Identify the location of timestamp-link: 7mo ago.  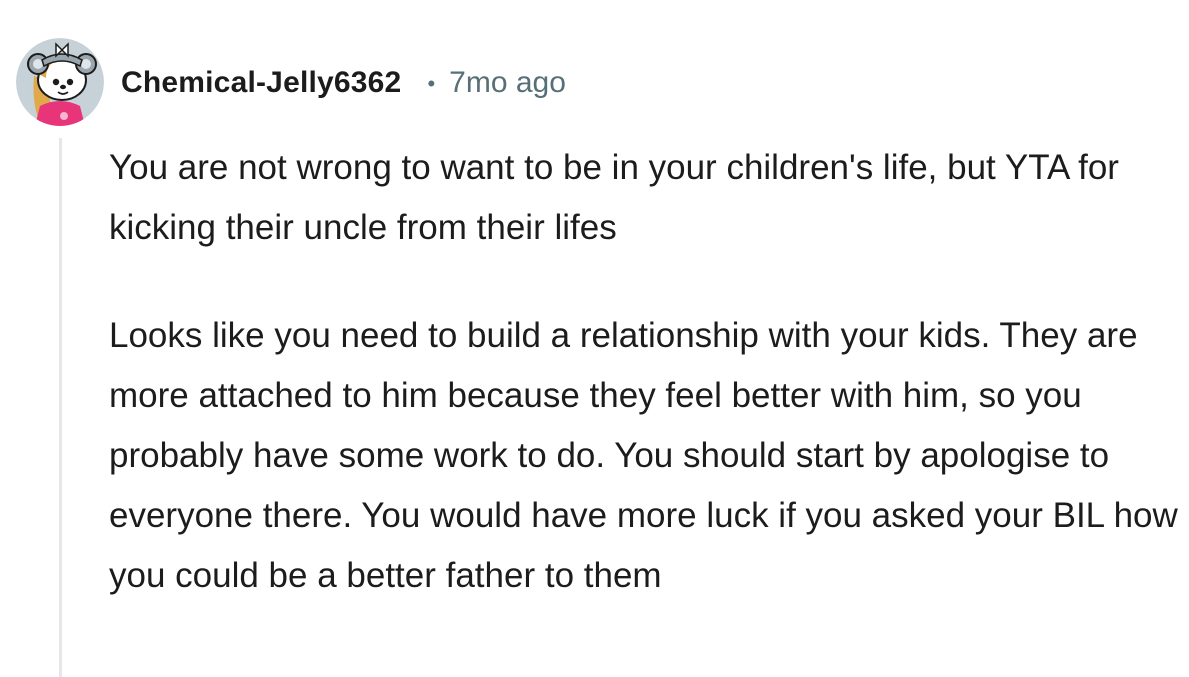
(507, 83).